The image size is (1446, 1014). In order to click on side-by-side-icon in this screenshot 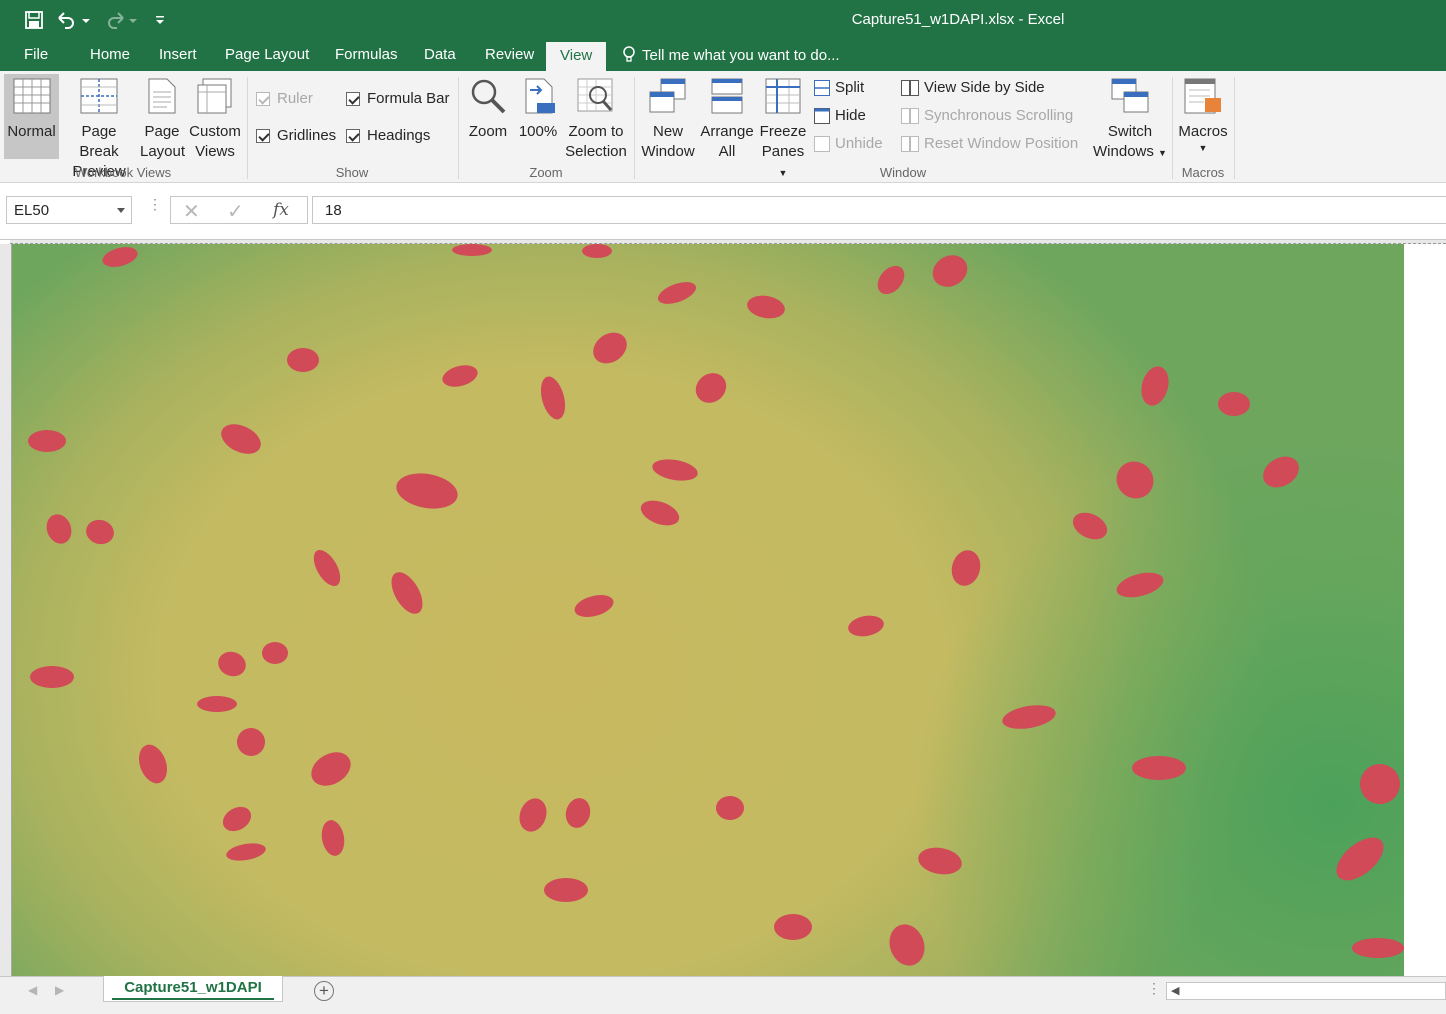, I will do `click(910, 87)`.